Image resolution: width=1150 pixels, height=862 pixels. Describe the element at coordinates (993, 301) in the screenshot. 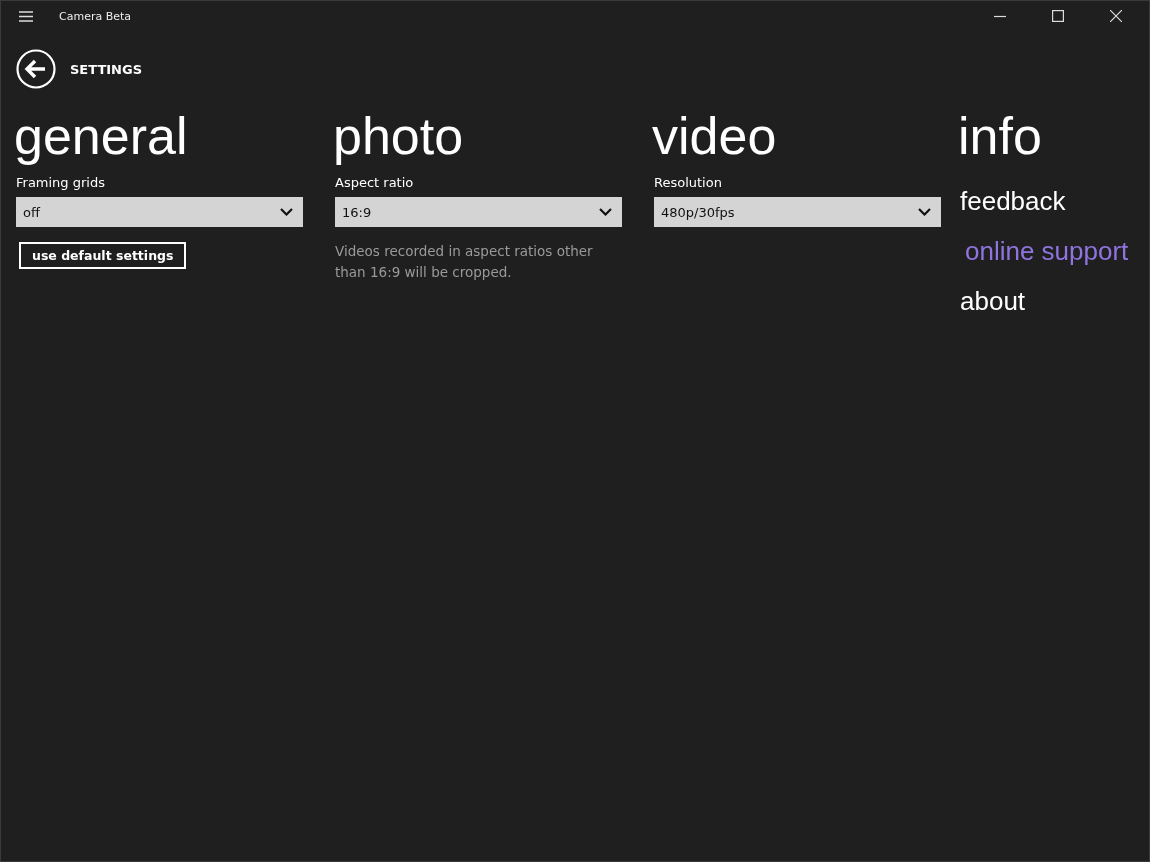

I see `info-link: about` at that location.